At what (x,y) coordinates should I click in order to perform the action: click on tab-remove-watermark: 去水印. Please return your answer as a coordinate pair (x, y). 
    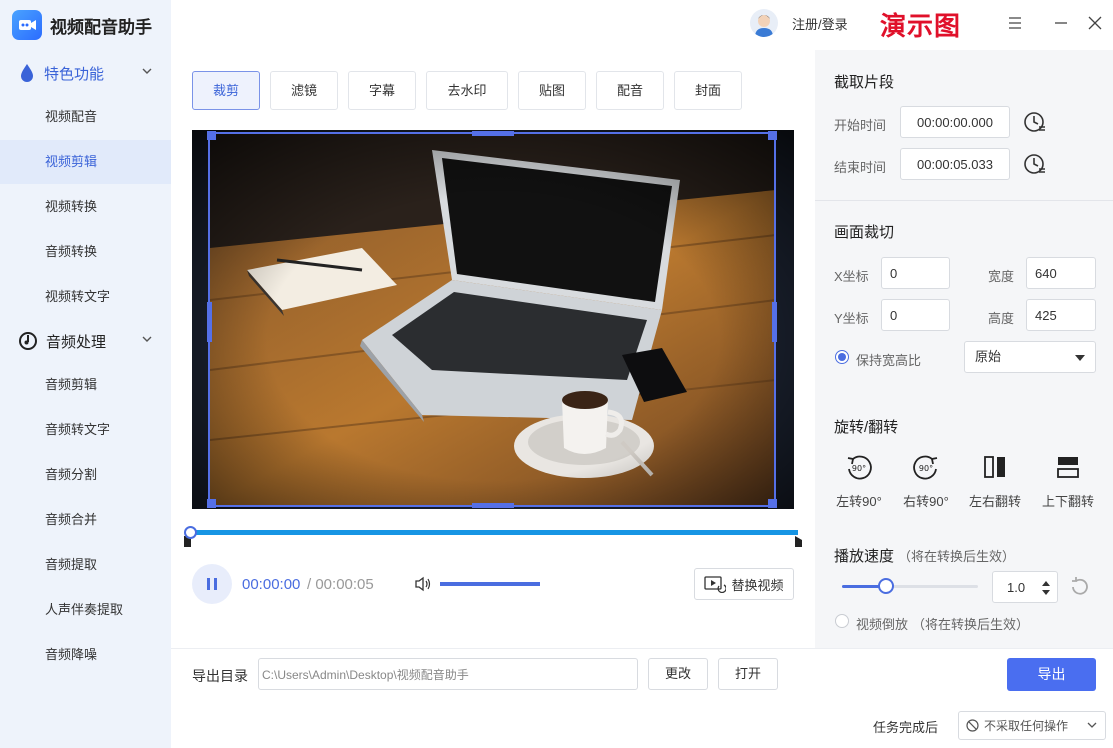
    Looking at the image, I should click on (467, 90).